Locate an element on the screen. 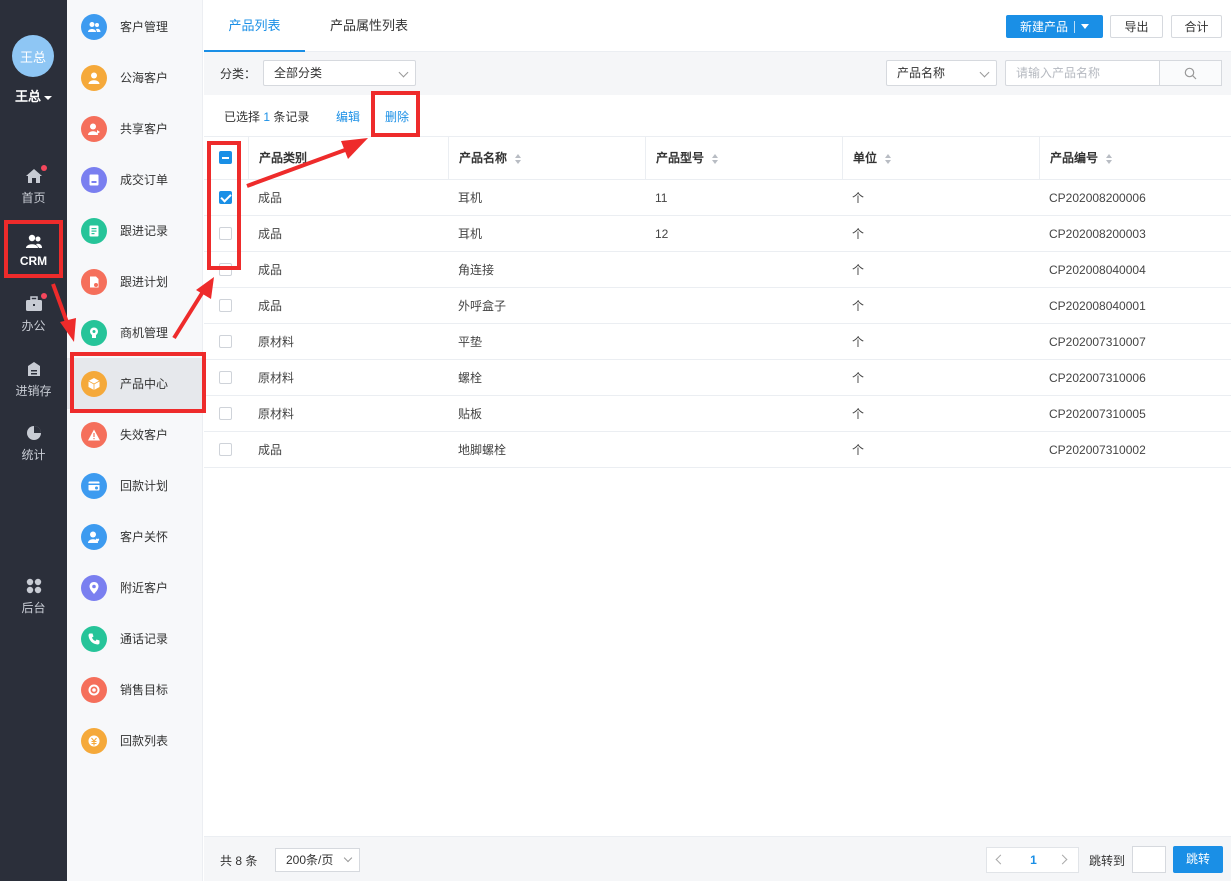 This screenshot has width=1231, height=881. table-row: 成品 外呼盒子 个 CP202008040001 is located at coordinates (717, 306).